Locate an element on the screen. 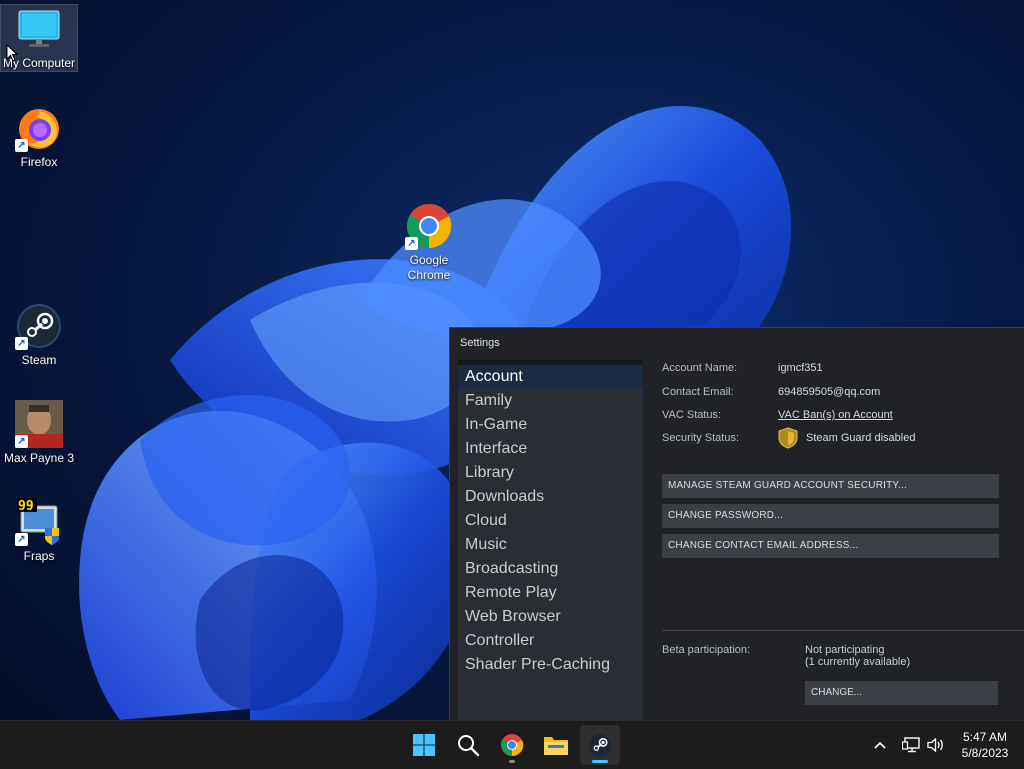 Image resolution: width=1024 pixels, height=769 pixels. chevron-up-icon is located at coordinates (880, 745).